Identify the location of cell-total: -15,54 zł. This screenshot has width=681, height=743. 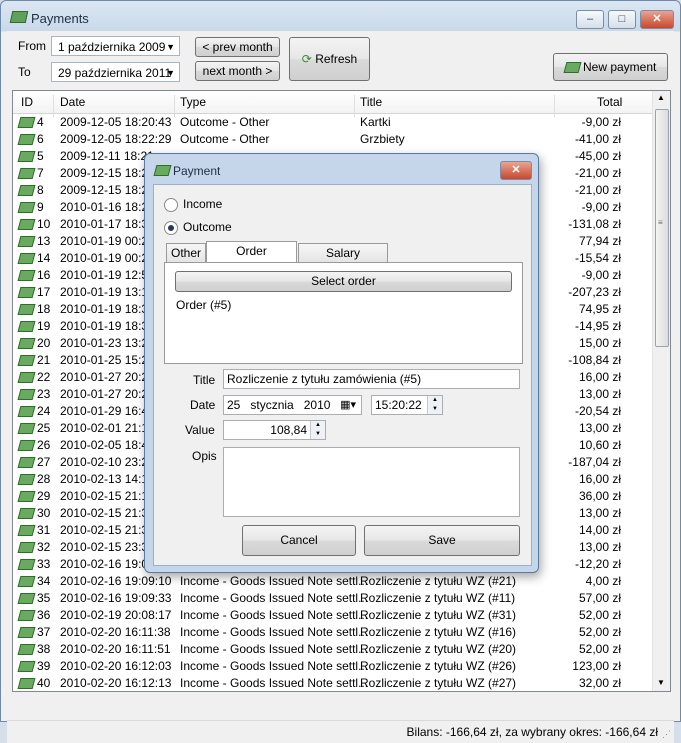
(597, 258).